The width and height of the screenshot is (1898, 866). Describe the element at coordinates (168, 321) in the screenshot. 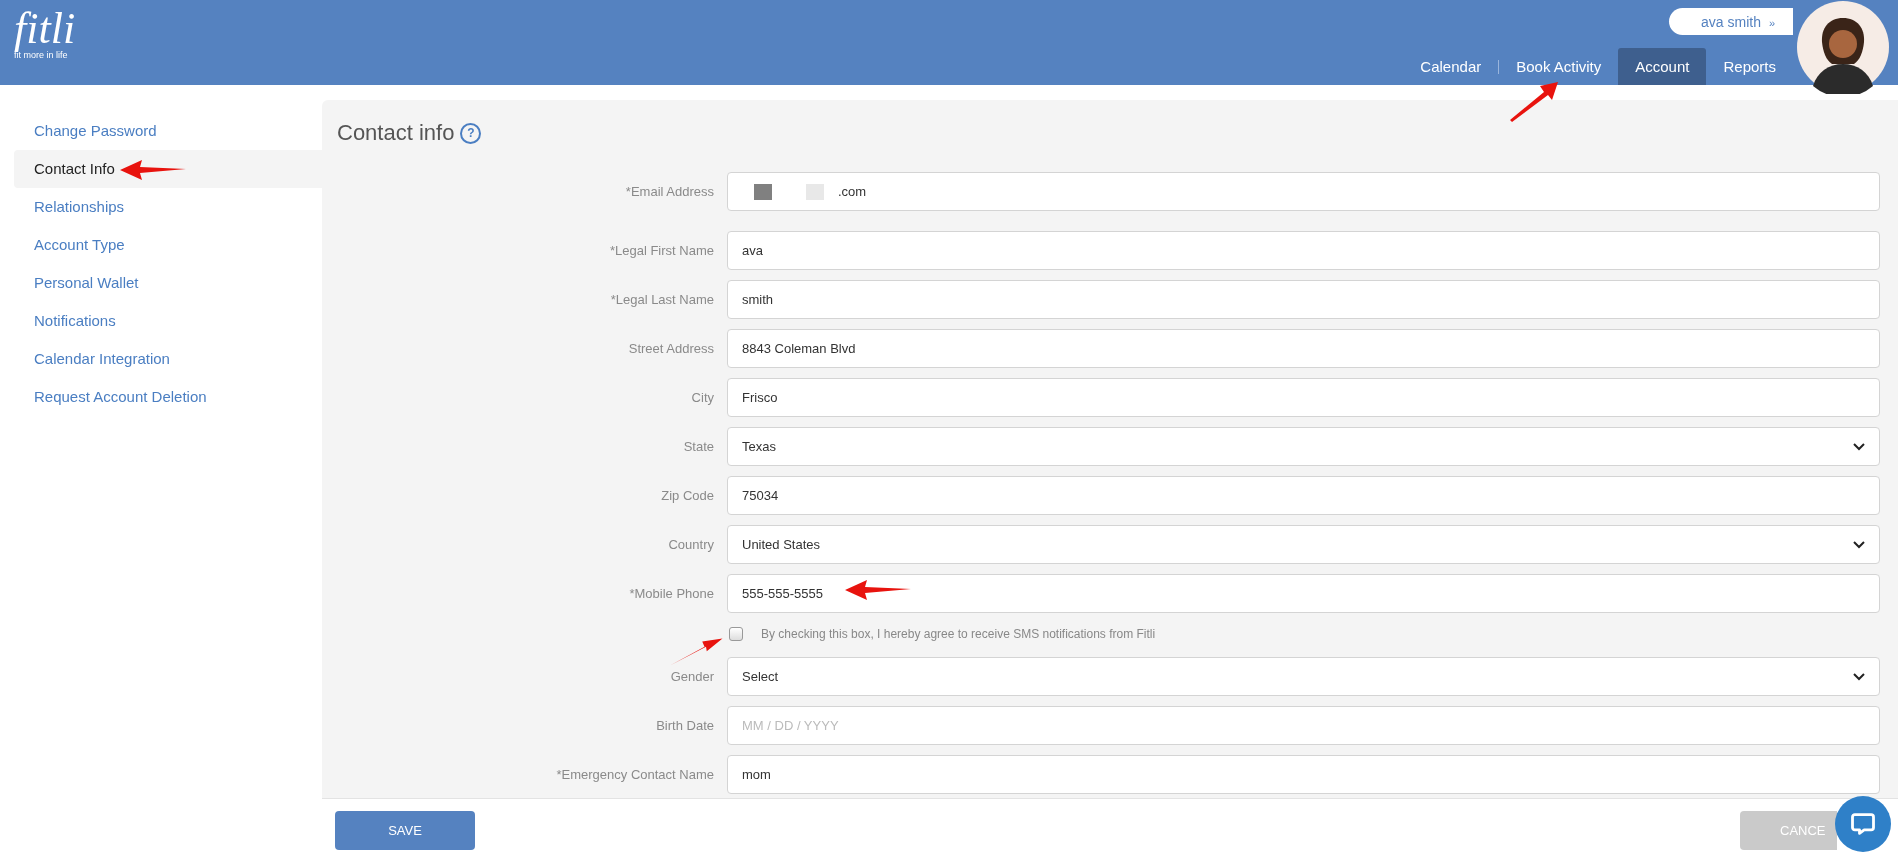

I see `sidebar-item: Notifications` at that location.